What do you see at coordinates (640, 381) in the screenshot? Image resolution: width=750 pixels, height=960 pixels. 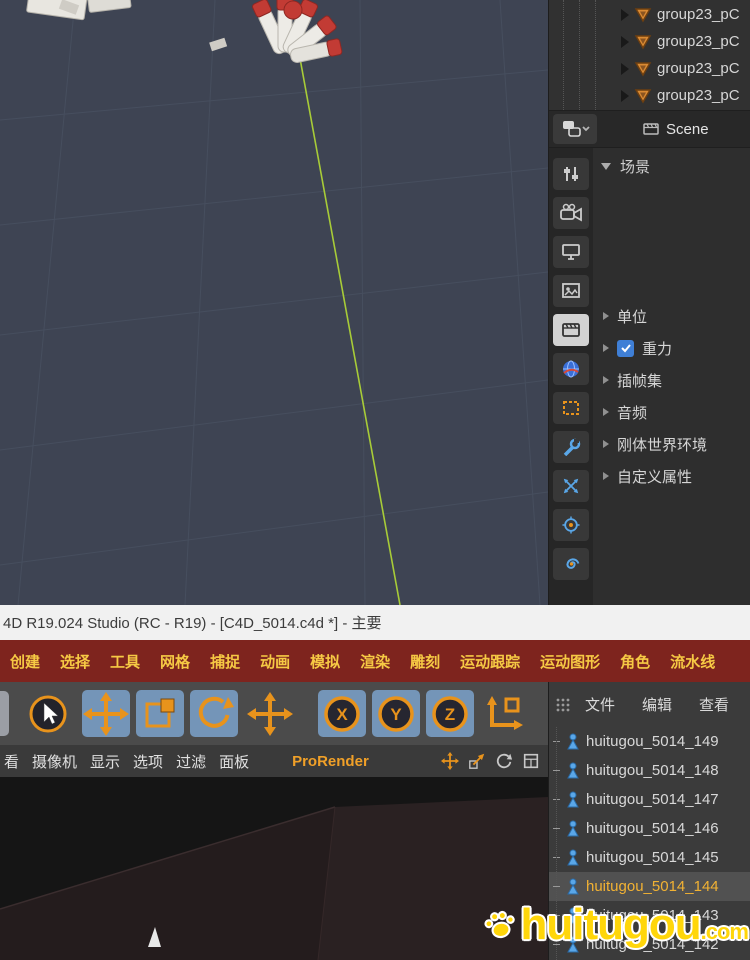 I see `attr-item-label: 插帧集` at bounding box center [640, 381].